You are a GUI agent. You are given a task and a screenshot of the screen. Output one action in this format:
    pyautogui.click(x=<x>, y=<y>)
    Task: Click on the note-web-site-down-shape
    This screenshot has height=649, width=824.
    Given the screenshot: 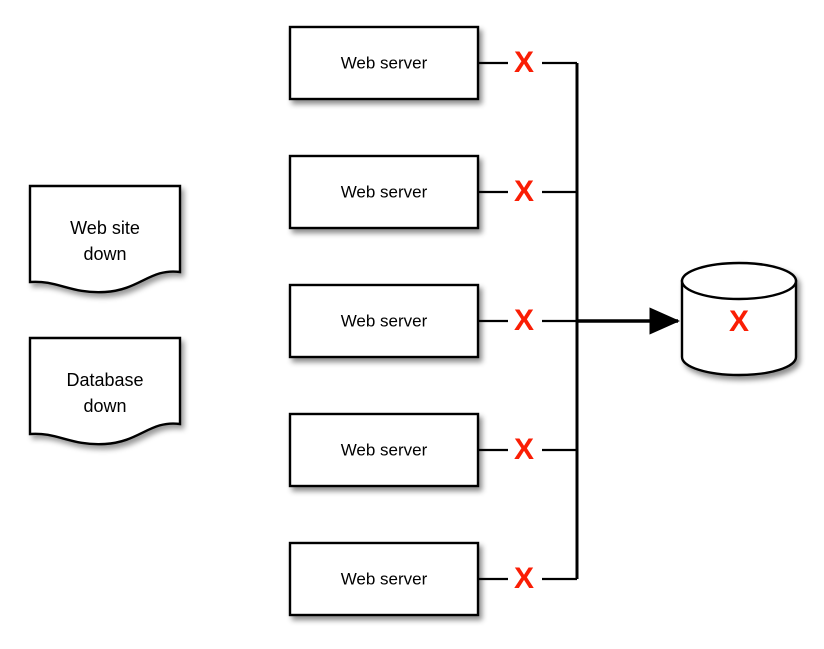 What is the action you would take?
    pyautogui.click(x=105, y=239)
    